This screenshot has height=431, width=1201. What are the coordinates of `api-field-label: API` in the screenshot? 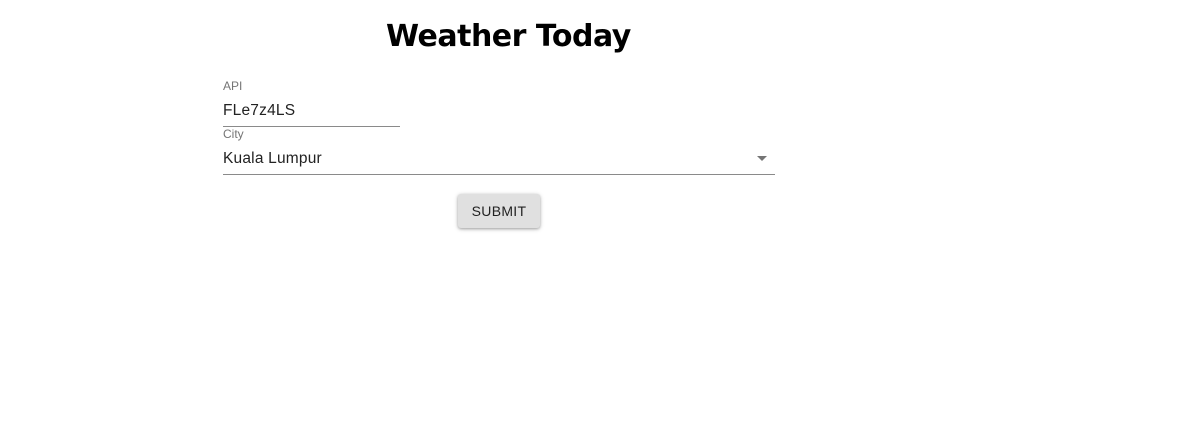 It's located at (233, 86).